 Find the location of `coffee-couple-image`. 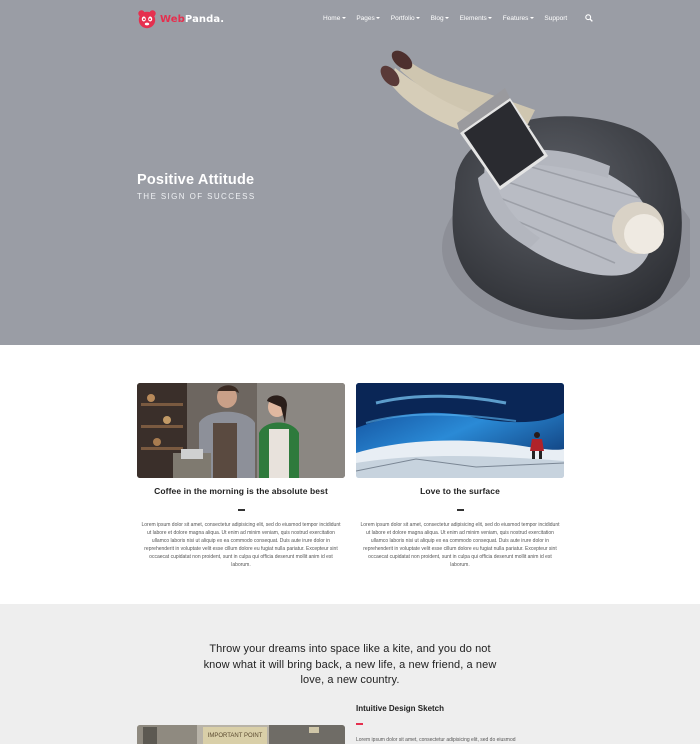

coffee-couple-image is located at coordinates (241, 430).